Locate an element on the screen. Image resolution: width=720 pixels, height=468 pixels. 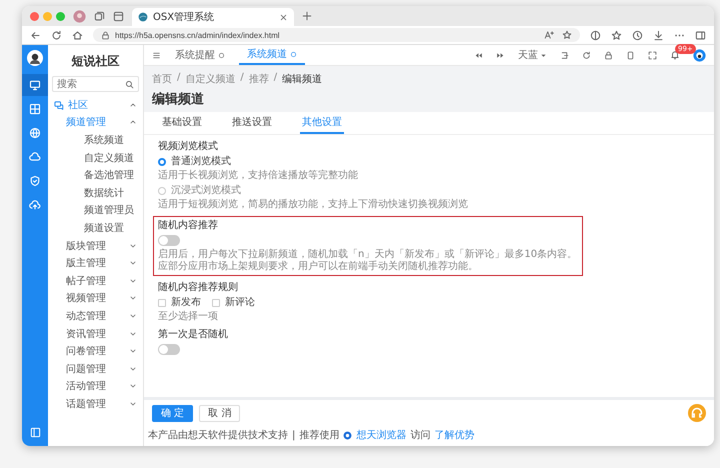
monitor-icon is located at coordinates (35, 85).